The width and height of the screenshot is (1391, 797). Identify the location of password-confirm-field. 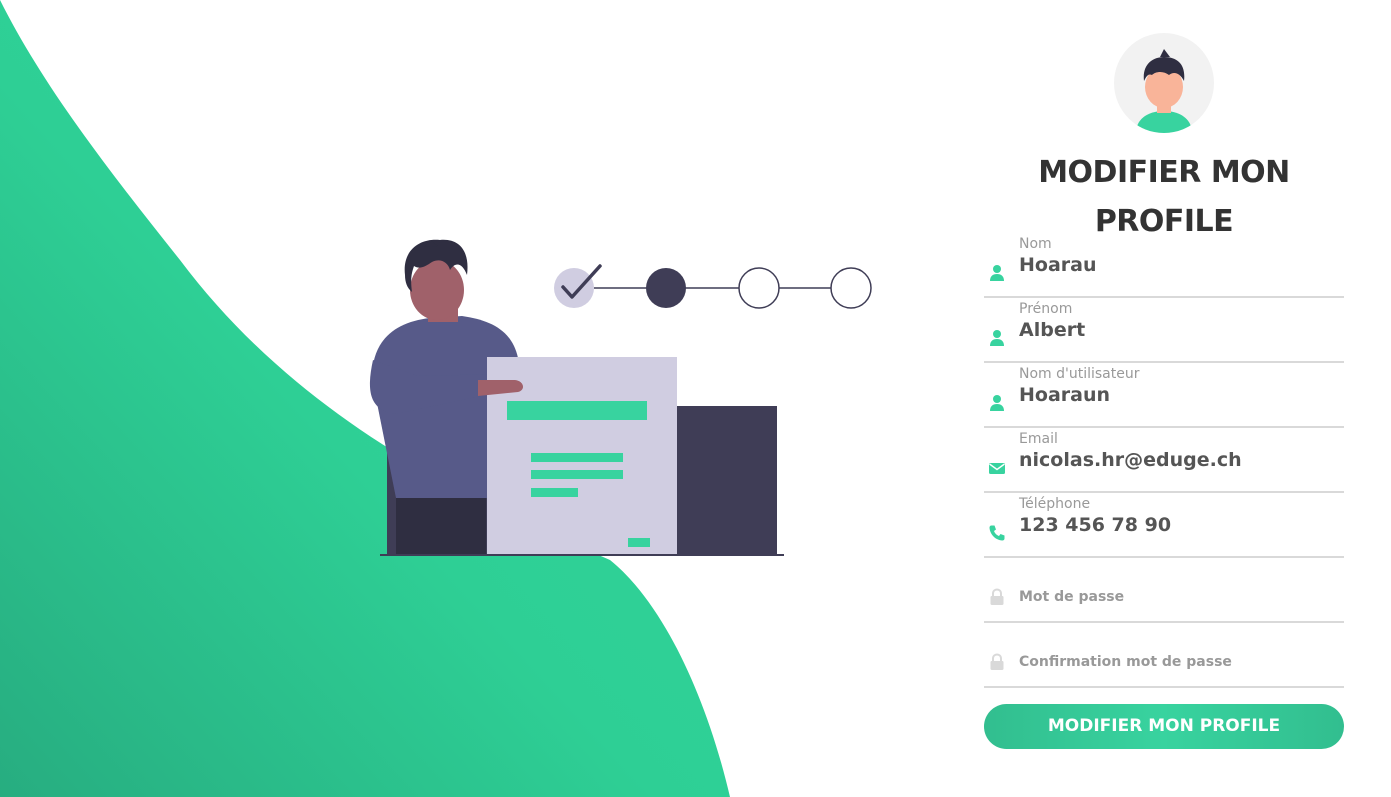
(1164, 656).